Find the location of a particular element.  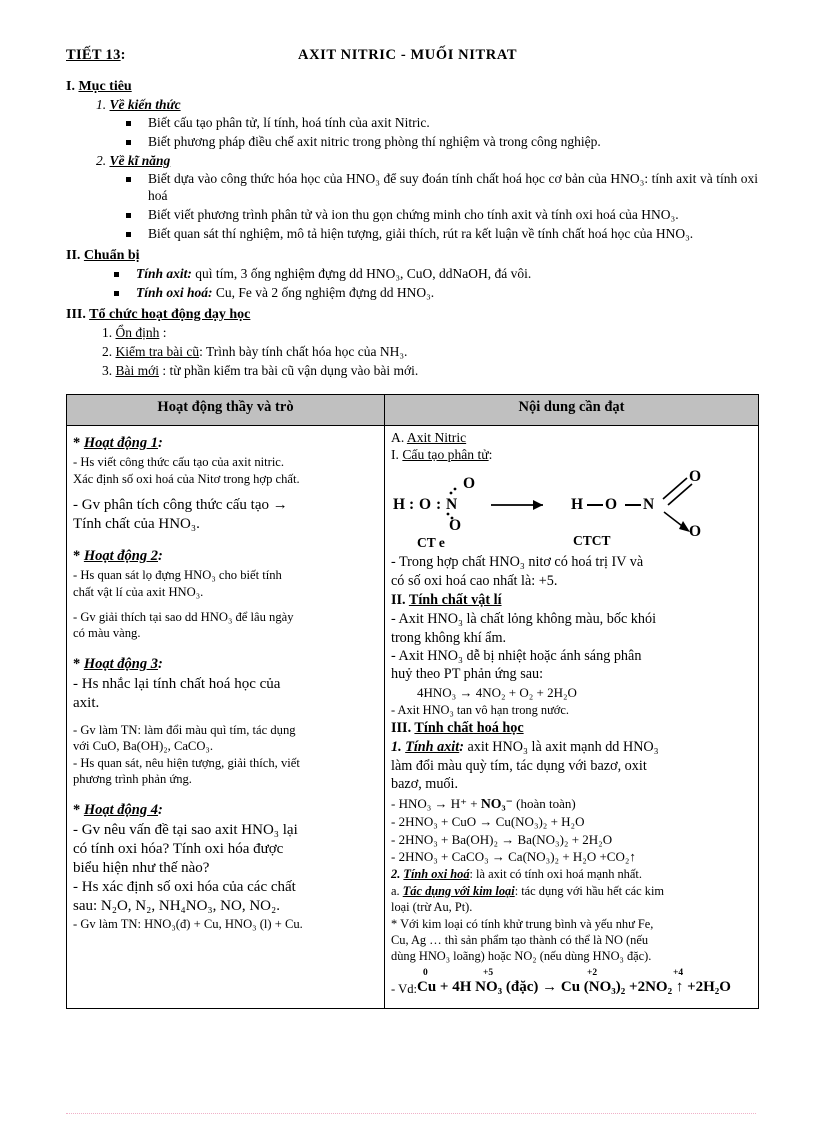

atom-n-right: N is located at coordinates (649, 505).